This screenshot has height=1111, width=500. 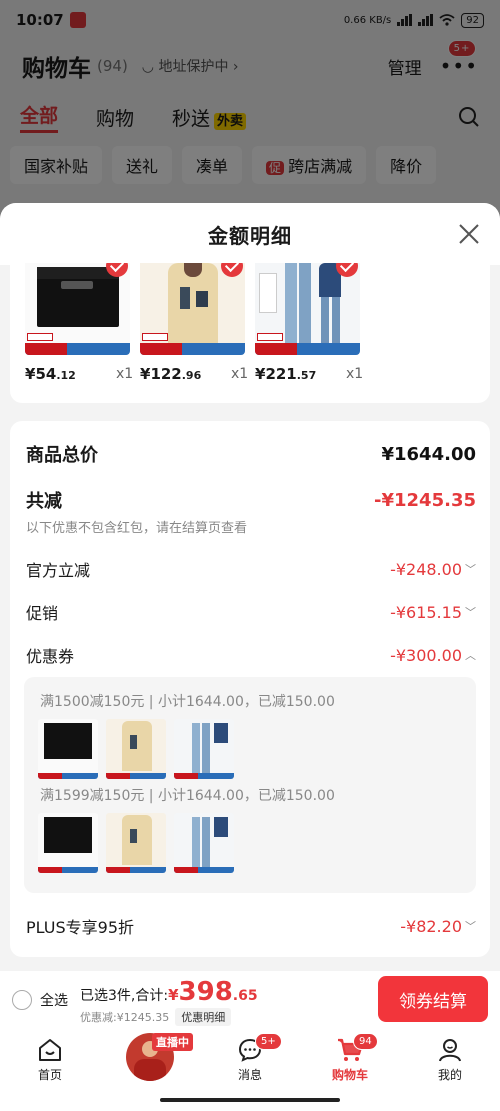 I want to click on product-price: ¥54.12, so click(x=50, y=374).